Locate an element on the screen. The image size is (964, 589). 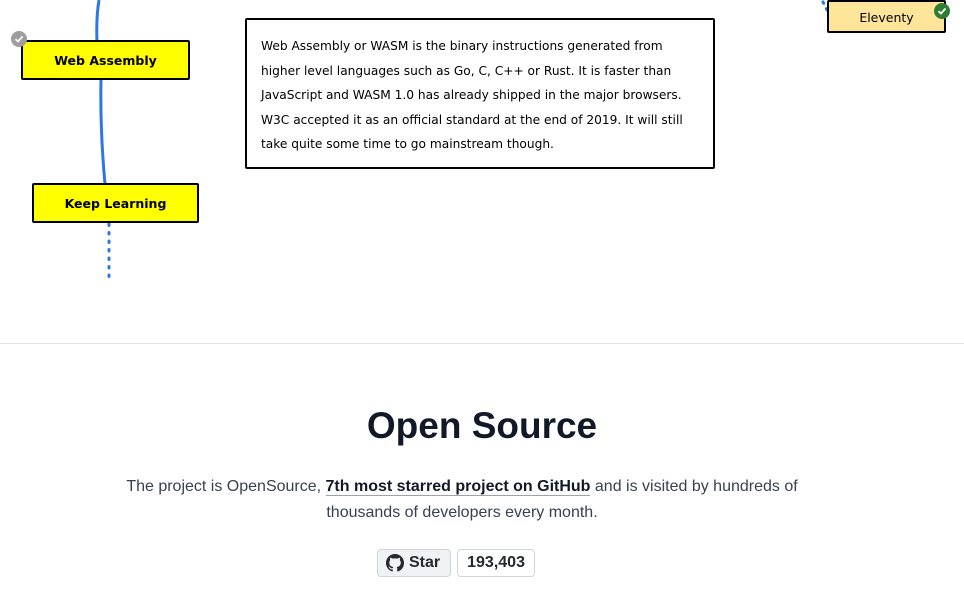
github-star-widget: Star 193,403 is located at coordinates (456, 563).